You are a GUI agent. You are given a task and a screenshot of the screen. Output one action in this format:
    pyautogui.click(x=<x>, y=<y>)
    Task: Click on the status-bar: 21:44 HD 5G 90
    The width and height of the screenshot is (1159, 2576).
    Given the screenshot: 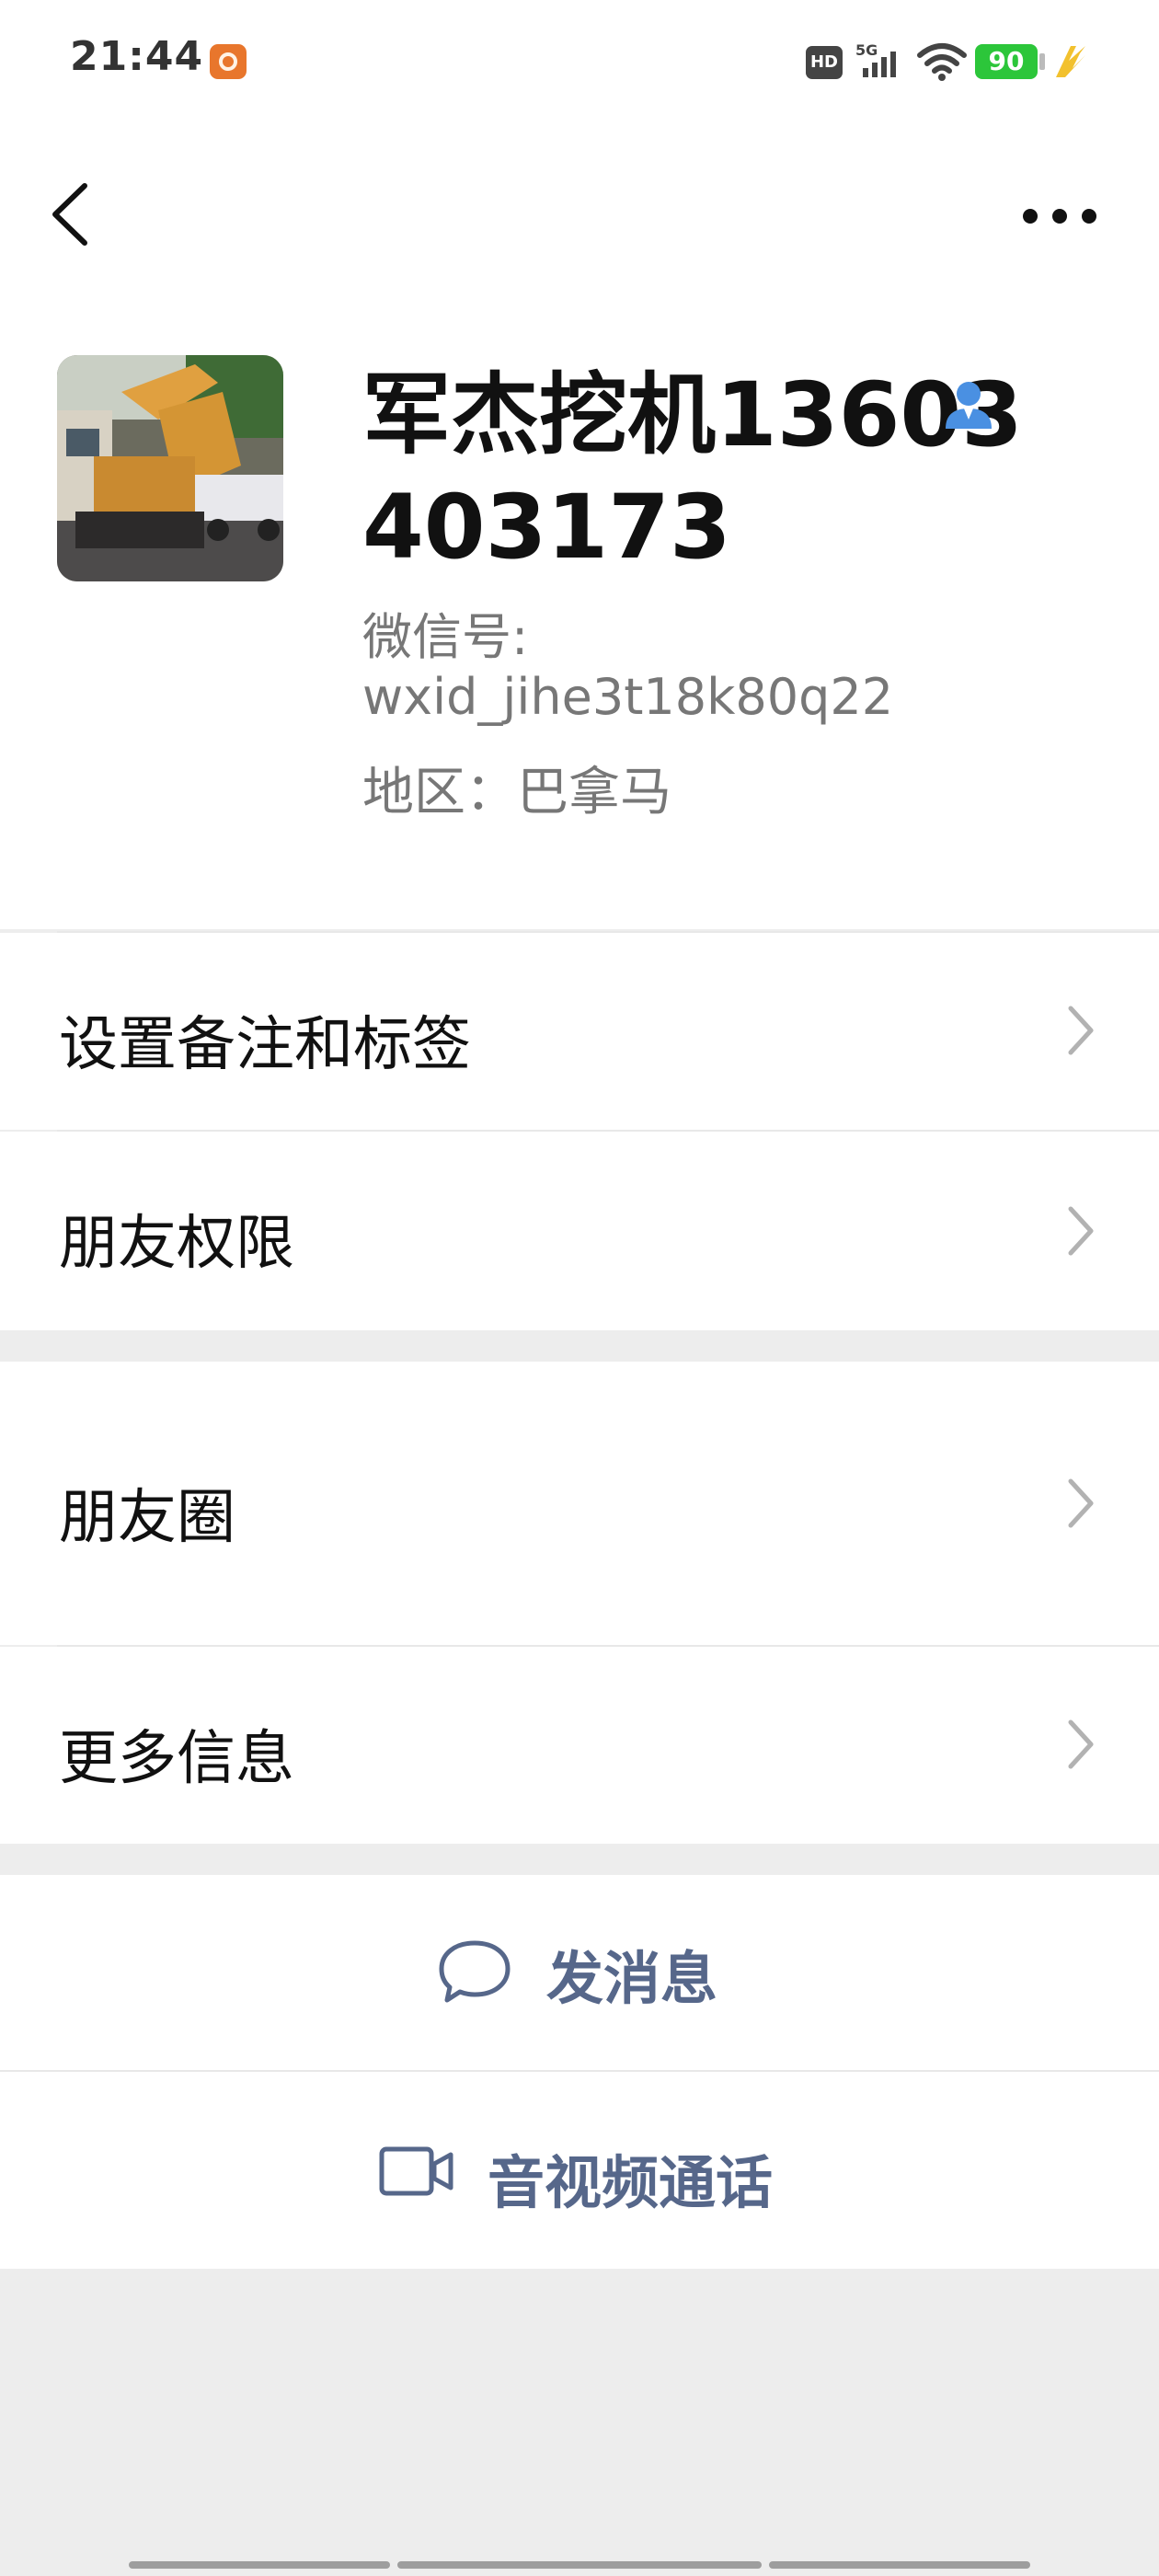 What is the action you would take?
    pyautogui.click(x=579, y=64)
    